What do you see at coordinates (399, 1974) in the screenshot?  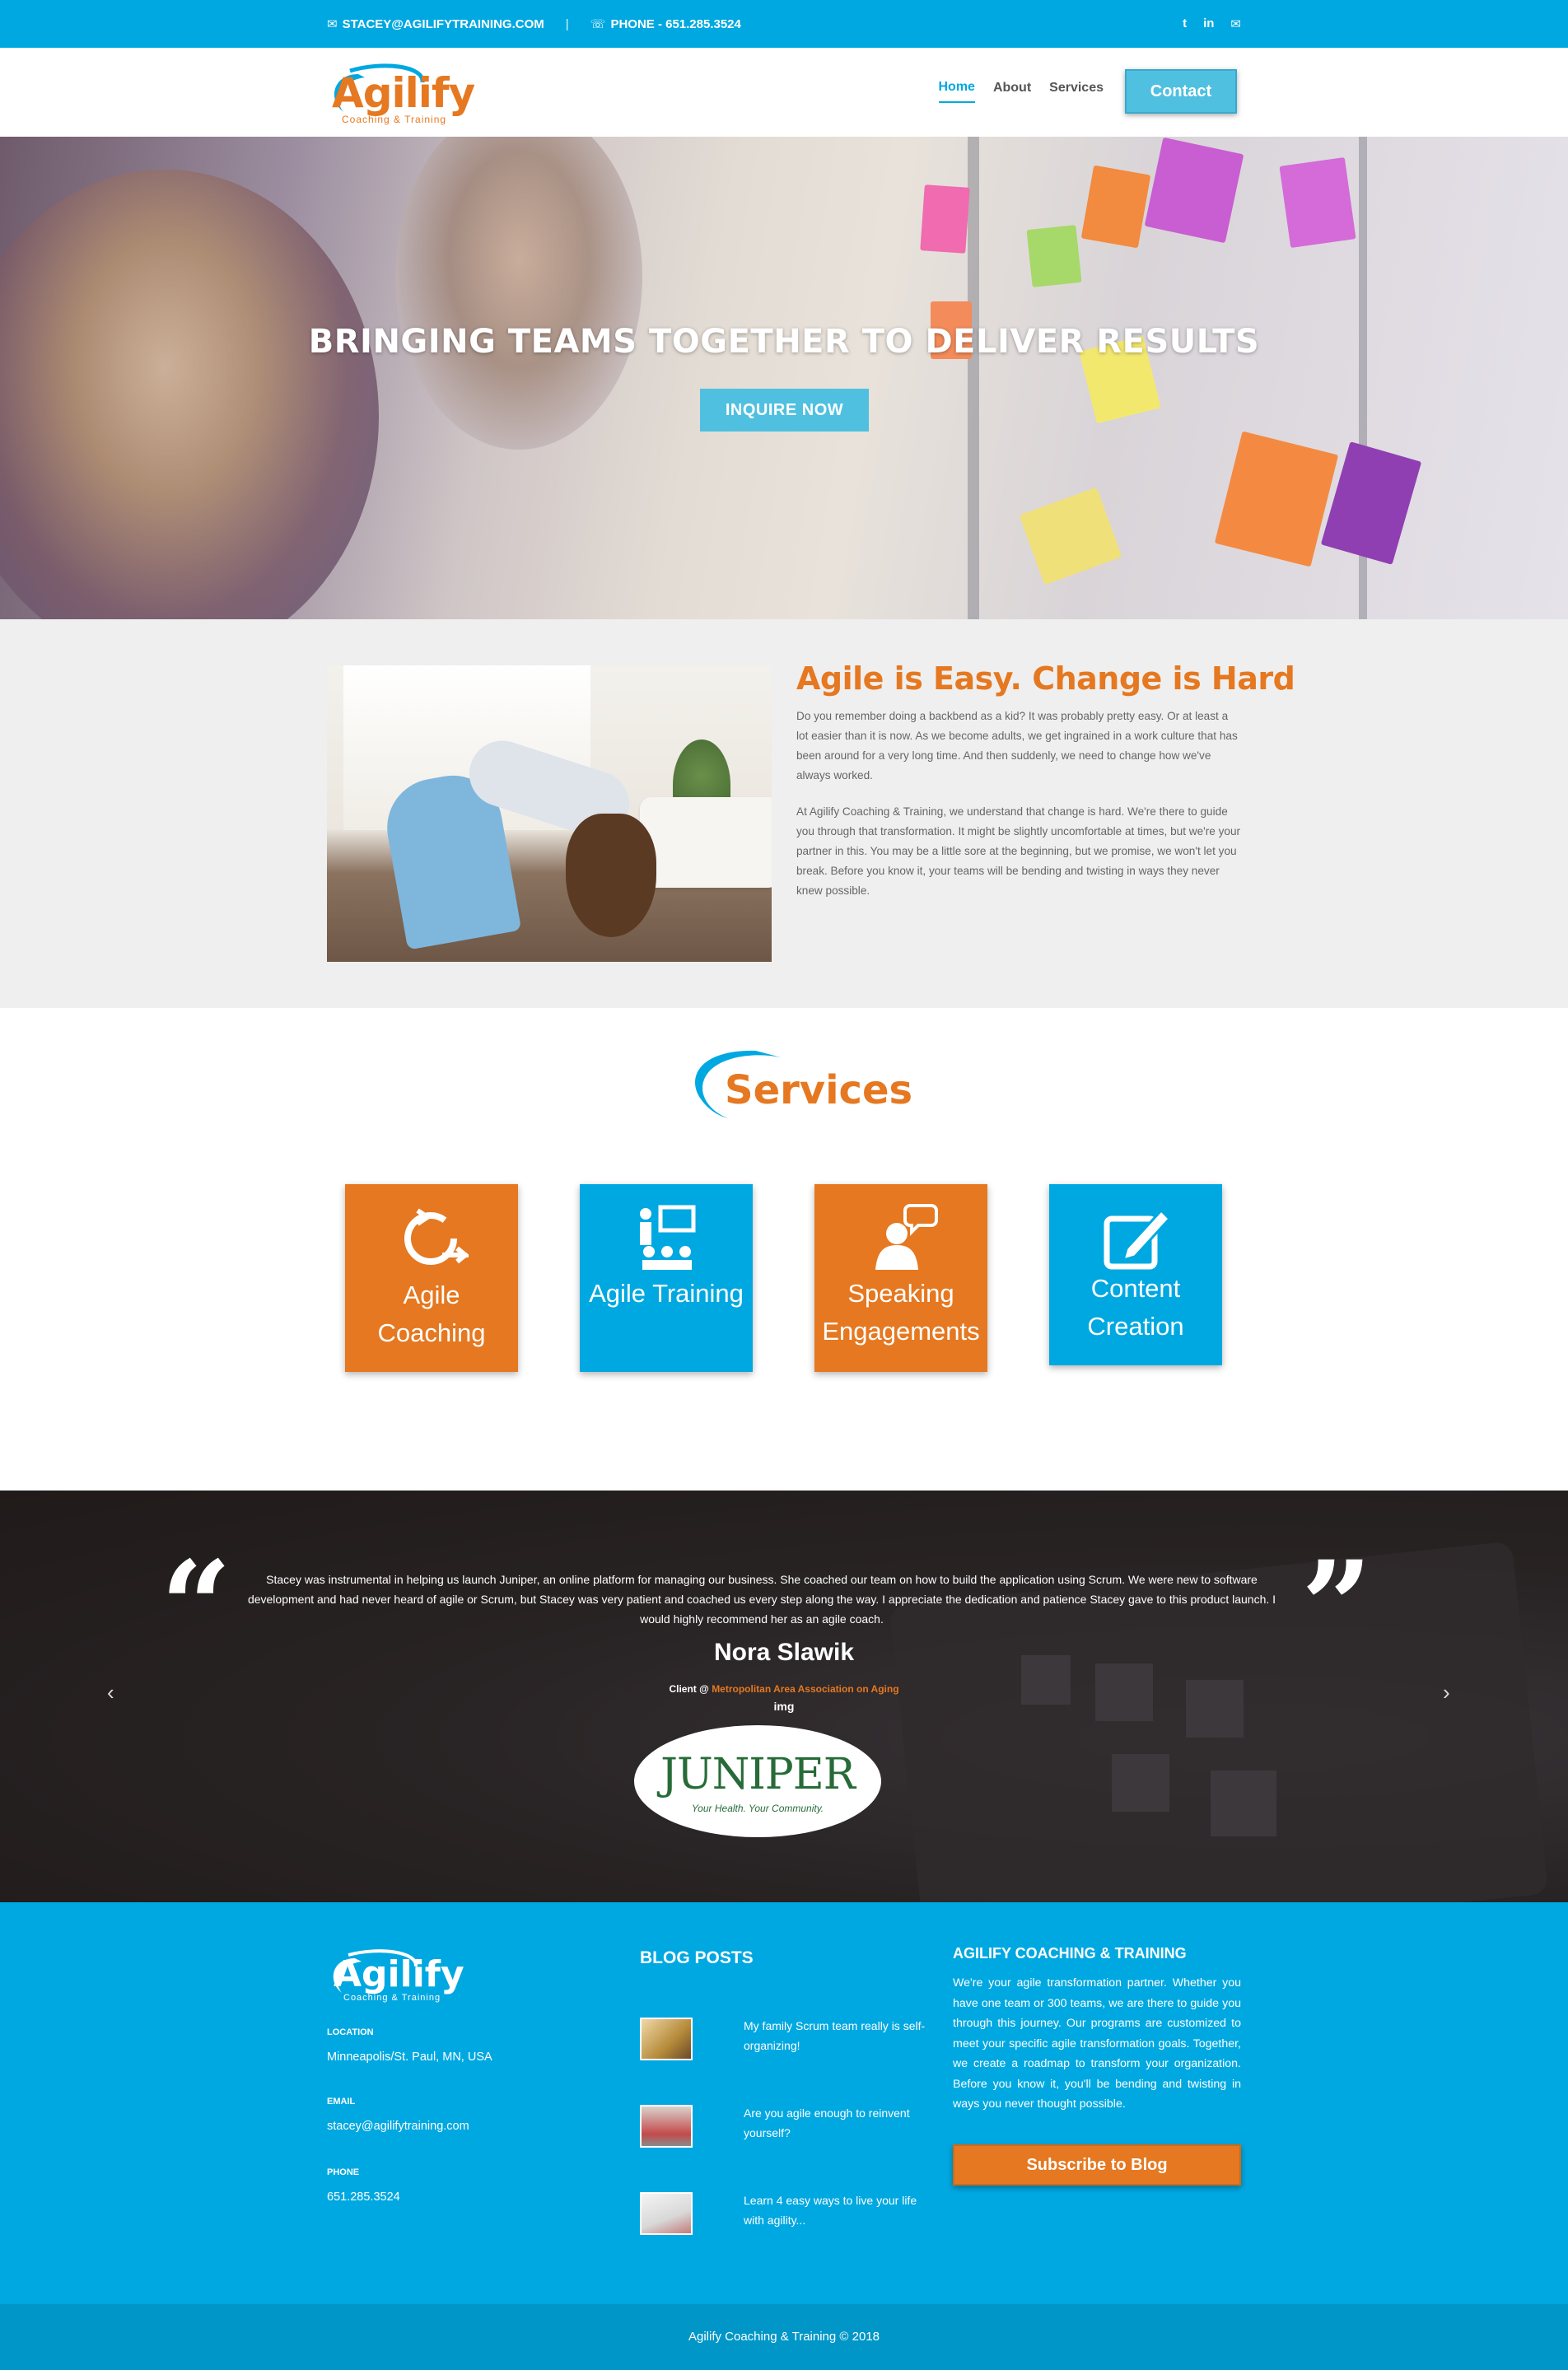 I see `footer-logo-wordmark: Agilify` at bounding box center [399, 1974].